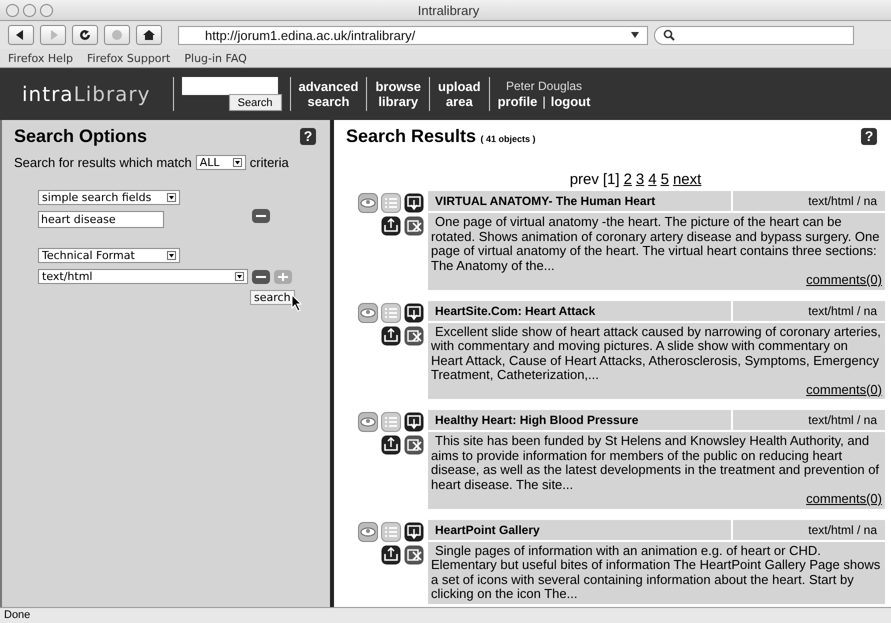 This screenshot has height=623, width=891. What do you see at coordinates (669, 35) in the screenshot?
I see `search-icon` at bounding box center [669, 35].